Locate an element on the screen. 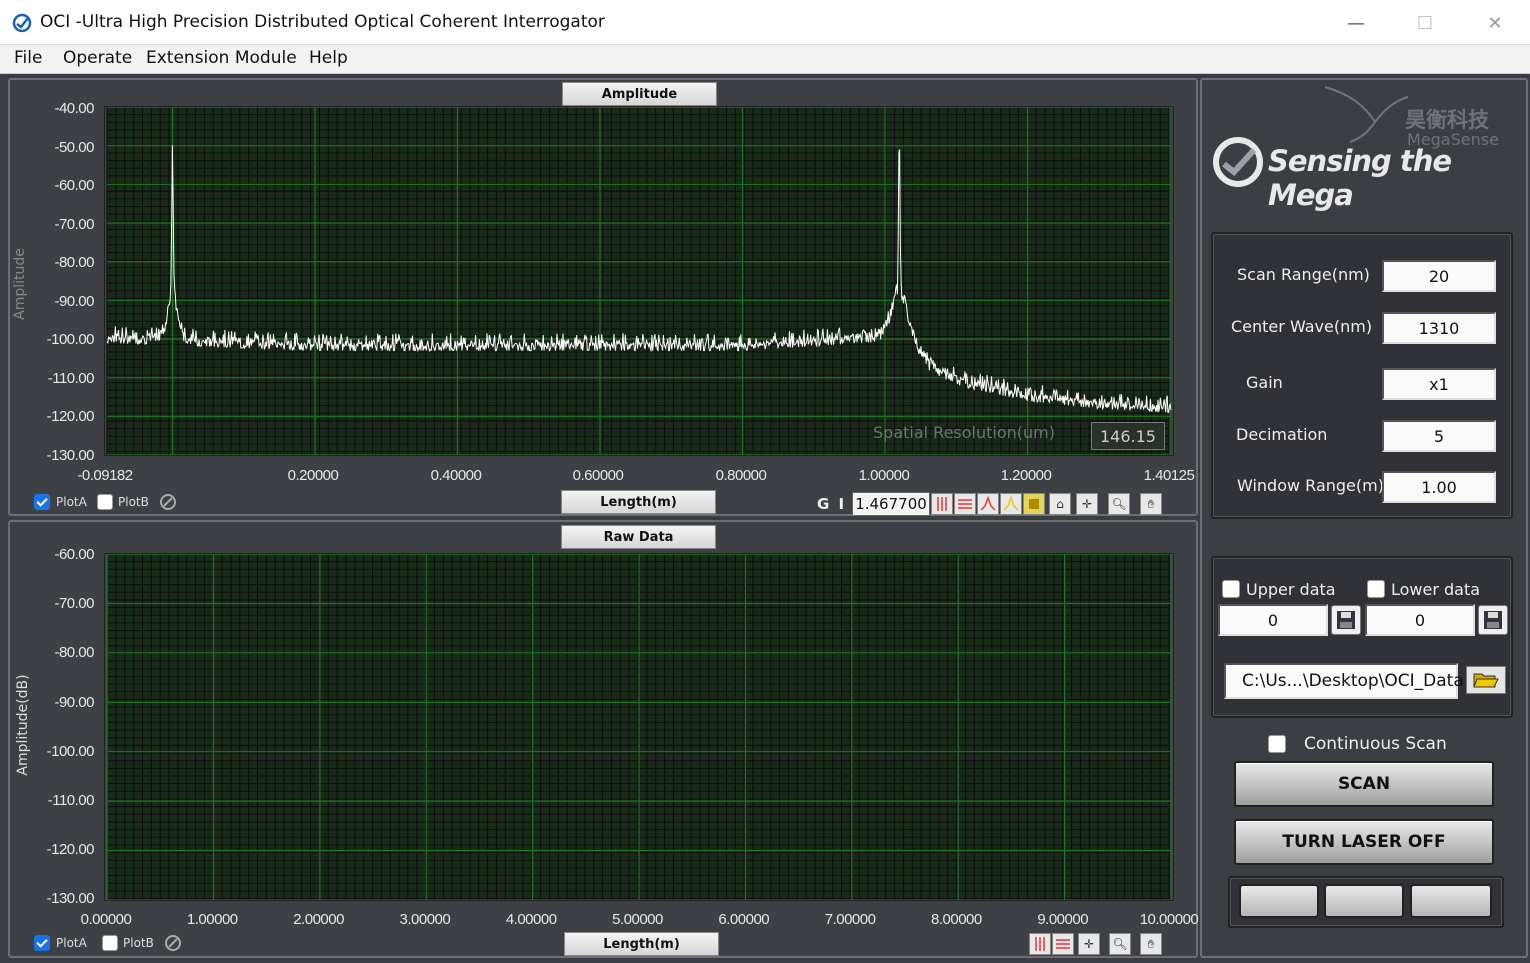 The image size is (1530, 963). raw-ytick-label: -100.00 is located at coordinates (70, 751).